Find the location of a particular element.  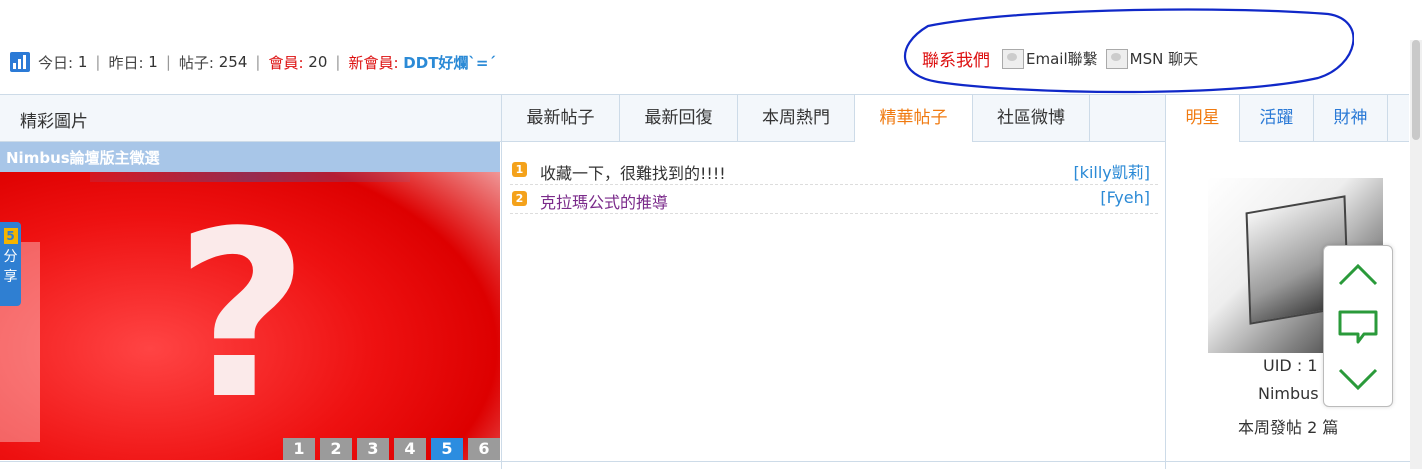

rank-badge: 2 is located at coordinates (519, 198).